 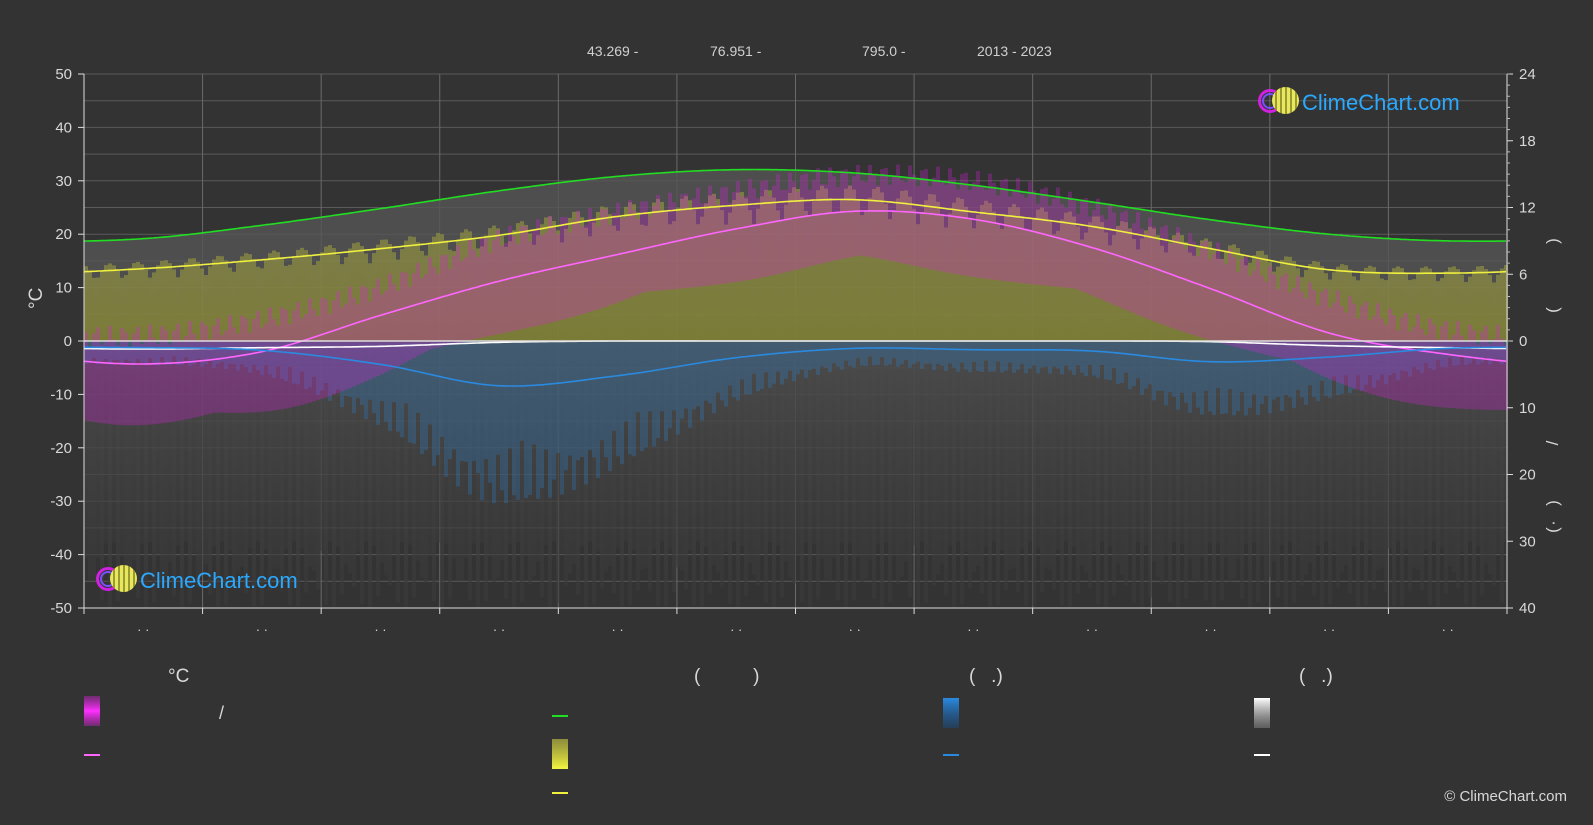 What do you see at coordinates (36, 298) in the screenshot?
I see `left-axis-label: °C` at bounding box center [36, 298].